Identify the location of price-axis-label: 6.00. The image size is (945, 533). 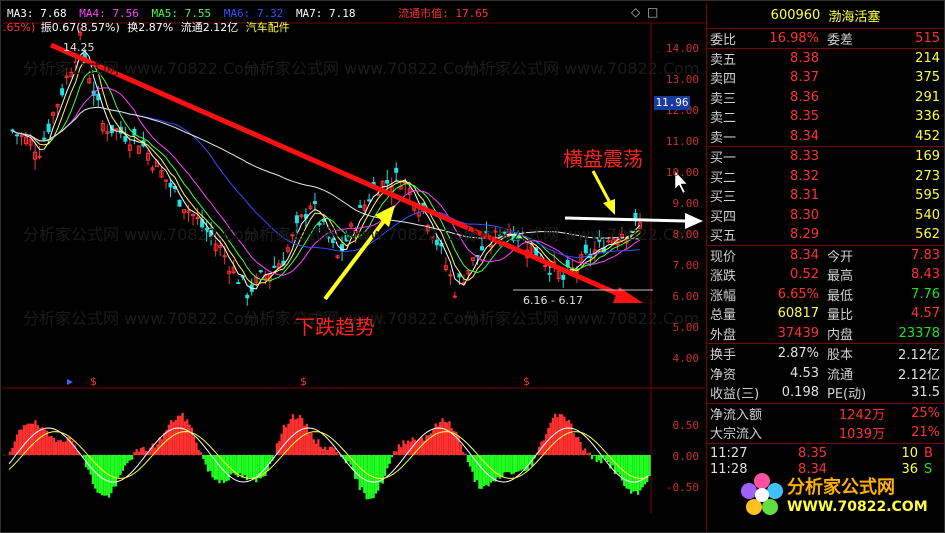
(686, 296).